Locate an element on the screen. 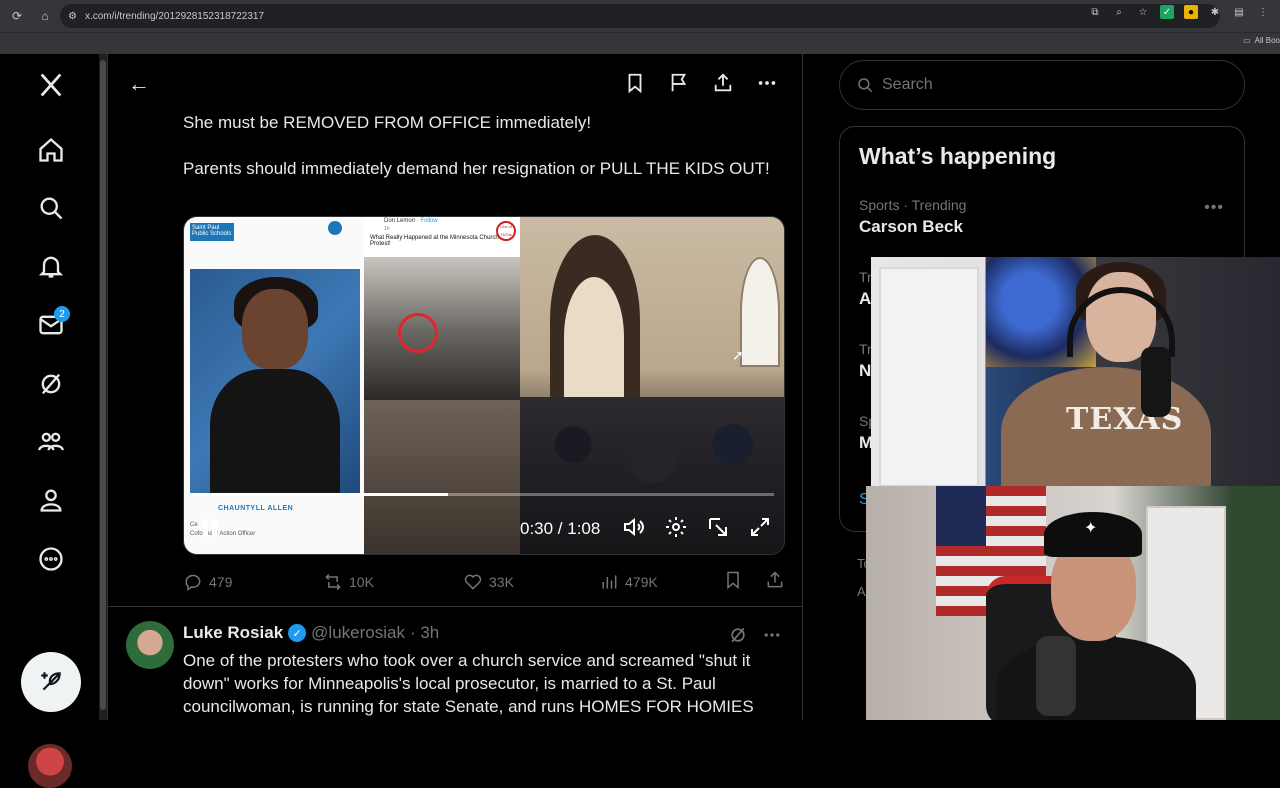 The image size is (1280, 788). messages-badge: 2 is located at coordinates (62, 314).